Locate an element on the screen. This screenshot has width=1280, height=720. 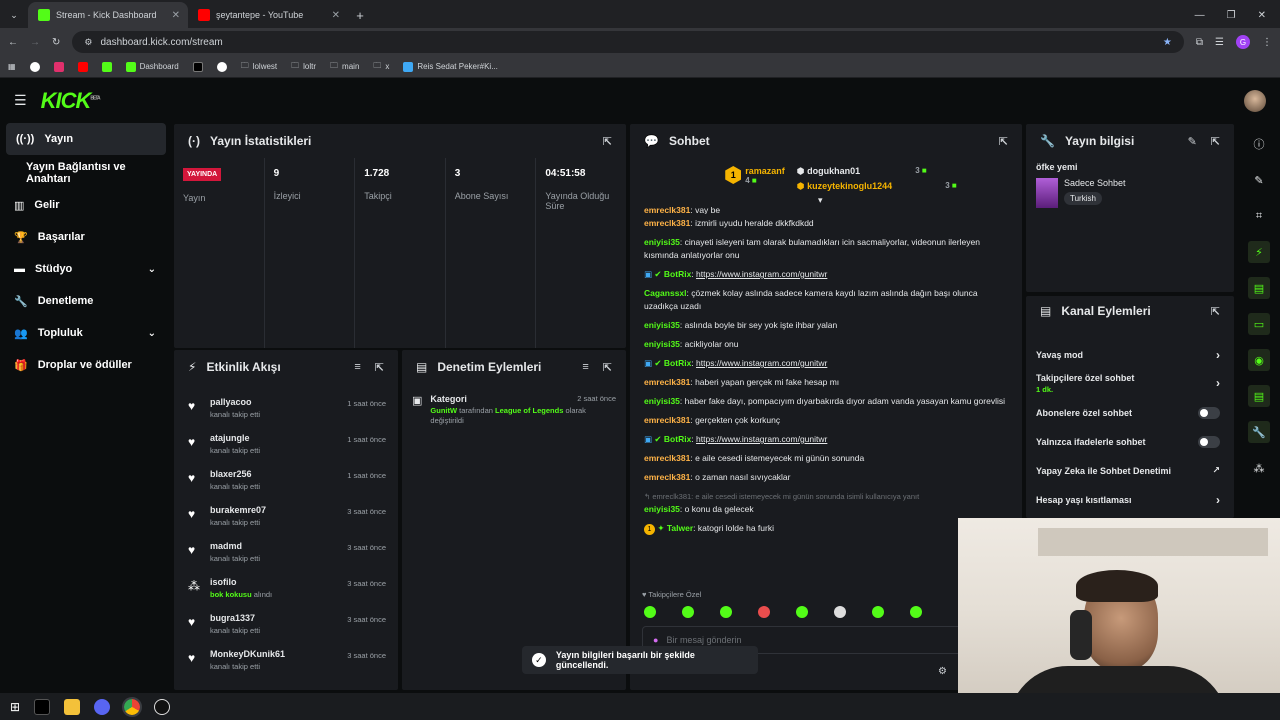
document-icon: ▤ is located at coordinates (1259, 288).